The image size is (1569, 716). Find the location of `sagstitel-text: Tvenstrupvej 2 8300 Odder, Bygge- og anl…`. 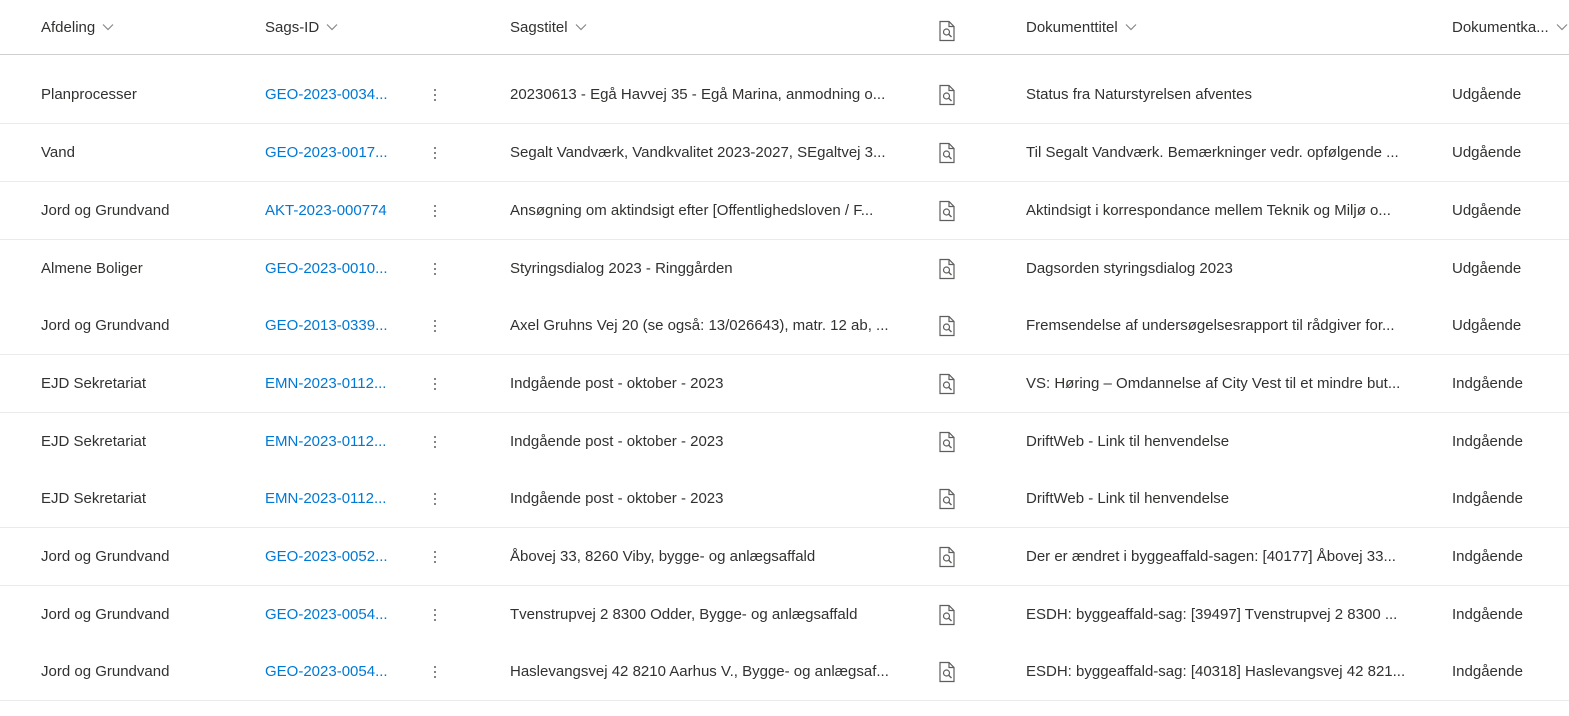

sagstitel-text: Tvenstrupvej 2 8300 Odder, Bygge- og anl… is located at coordinates (684, 614).